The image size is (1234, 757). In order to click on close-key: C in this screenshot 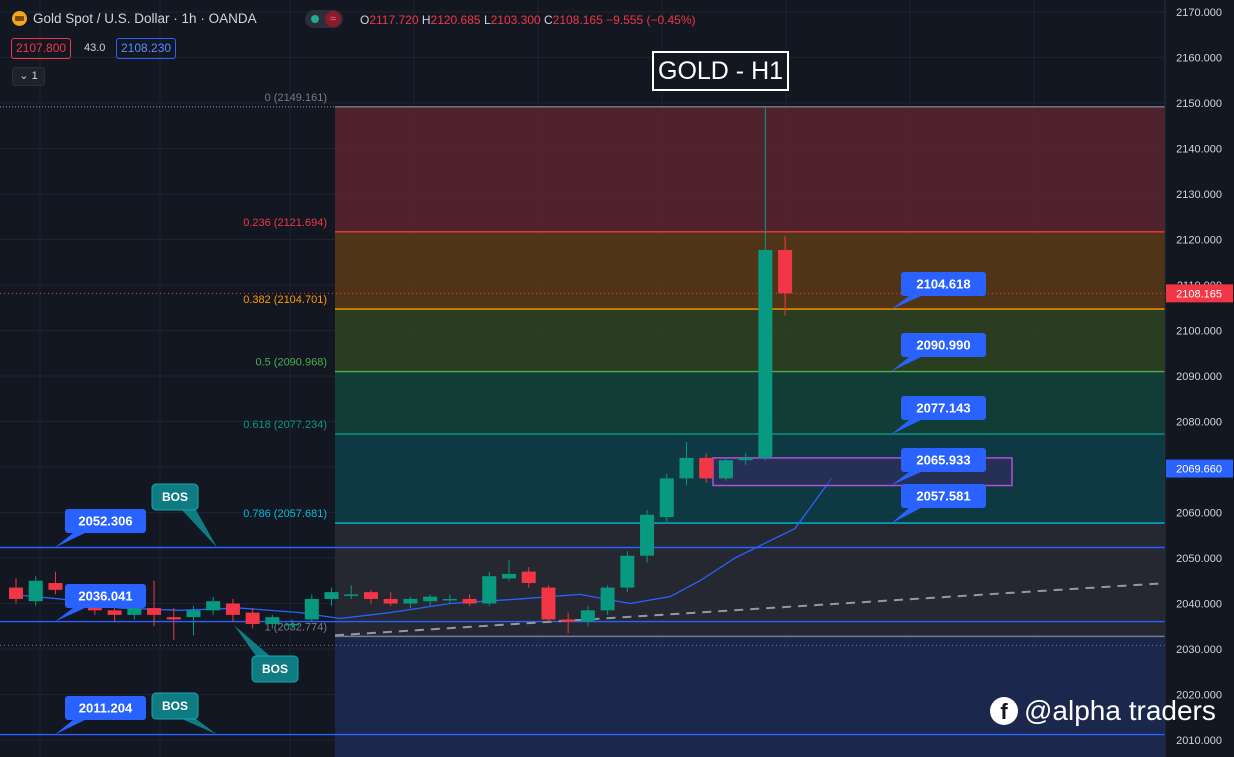, I will do `click(548, 20)`.